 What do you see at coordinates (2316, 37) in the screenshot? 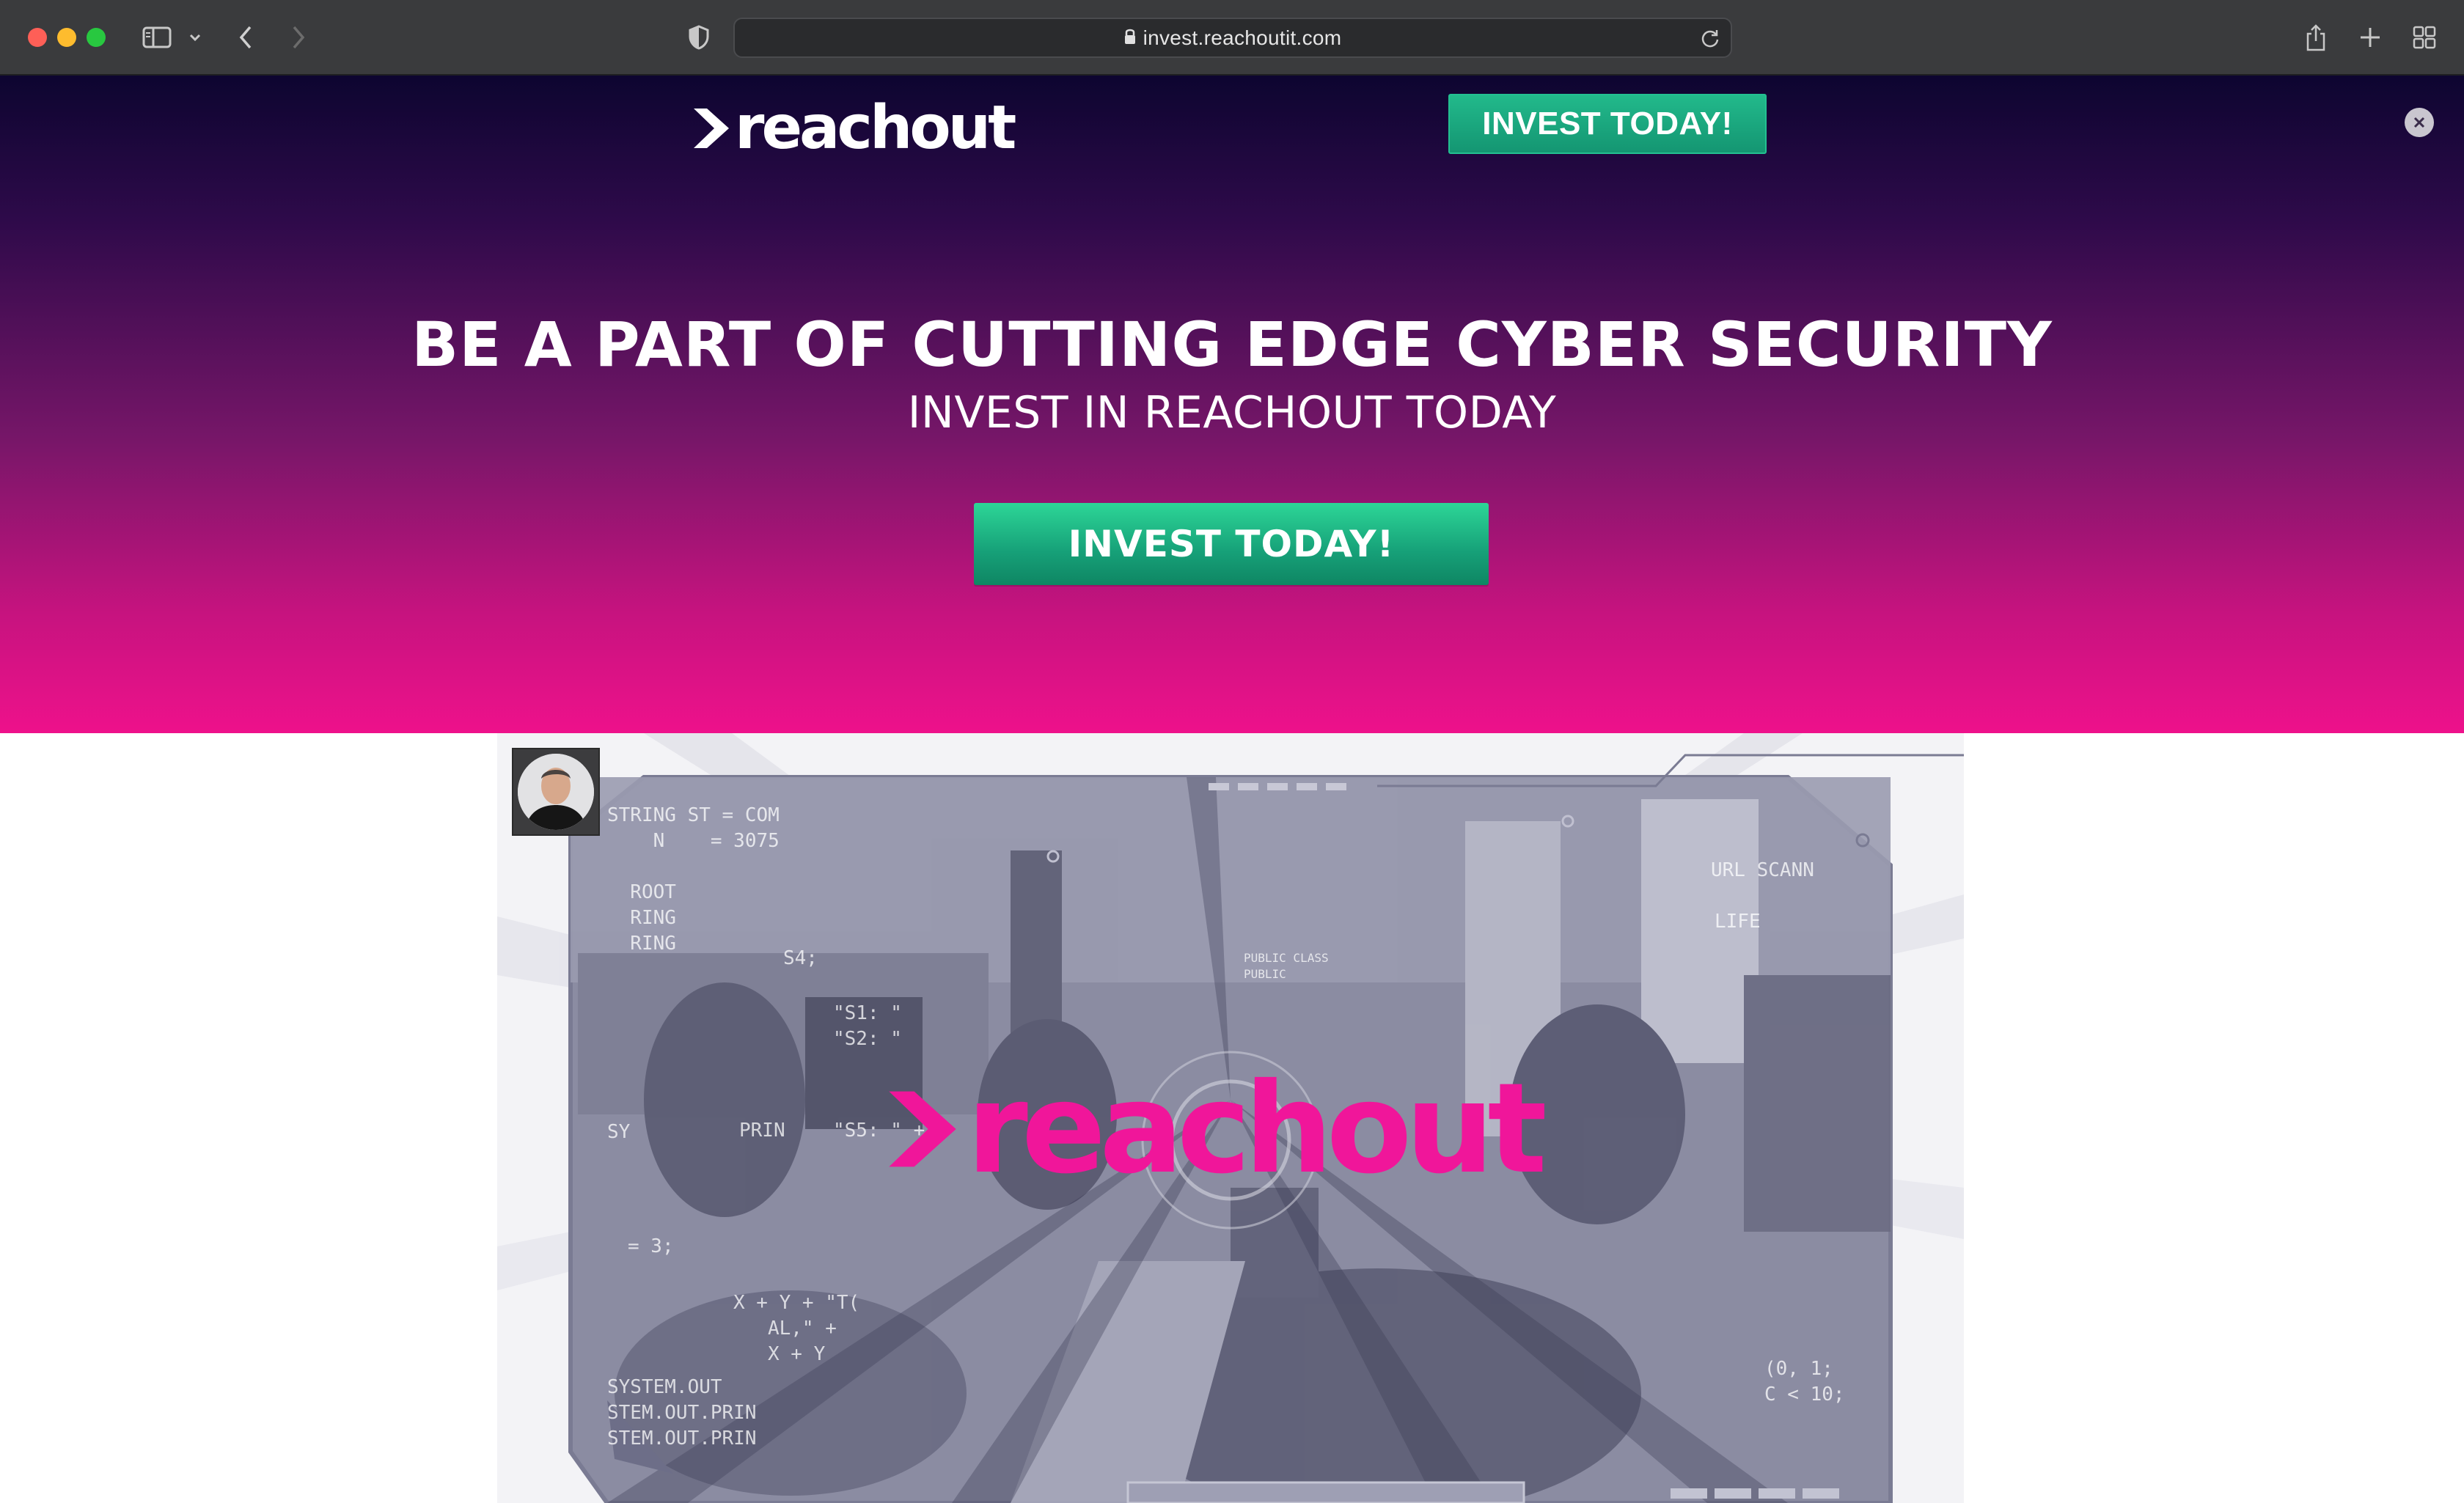
I see `share-icon` at bounding box center [2316, 37].